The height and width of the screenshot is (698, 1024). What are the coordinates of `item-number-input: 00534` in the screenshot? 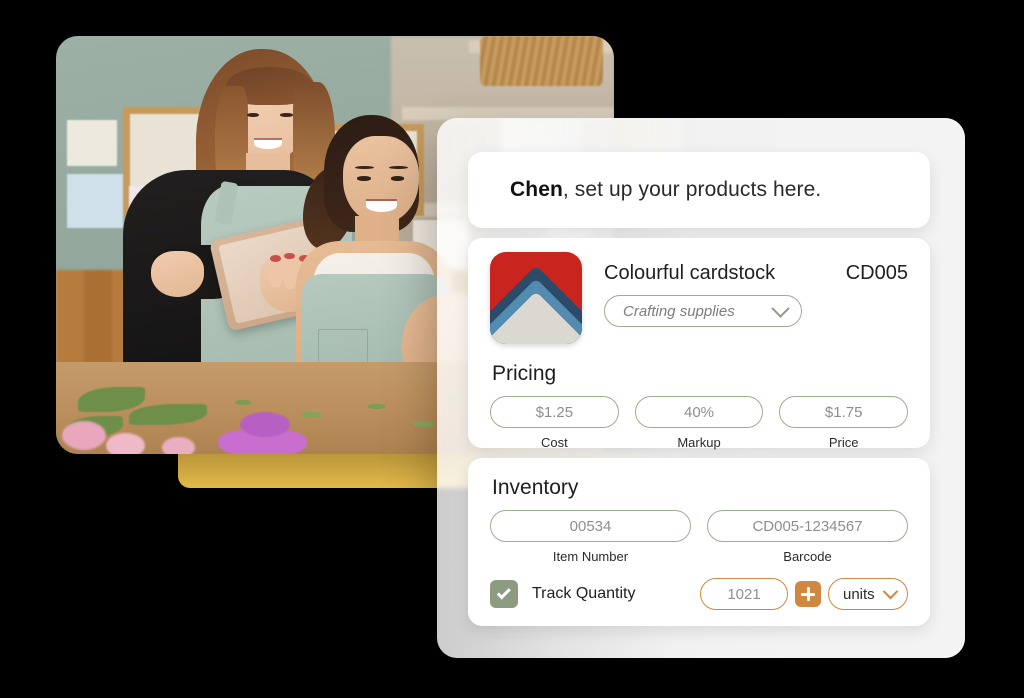 It's located at (590, 526).